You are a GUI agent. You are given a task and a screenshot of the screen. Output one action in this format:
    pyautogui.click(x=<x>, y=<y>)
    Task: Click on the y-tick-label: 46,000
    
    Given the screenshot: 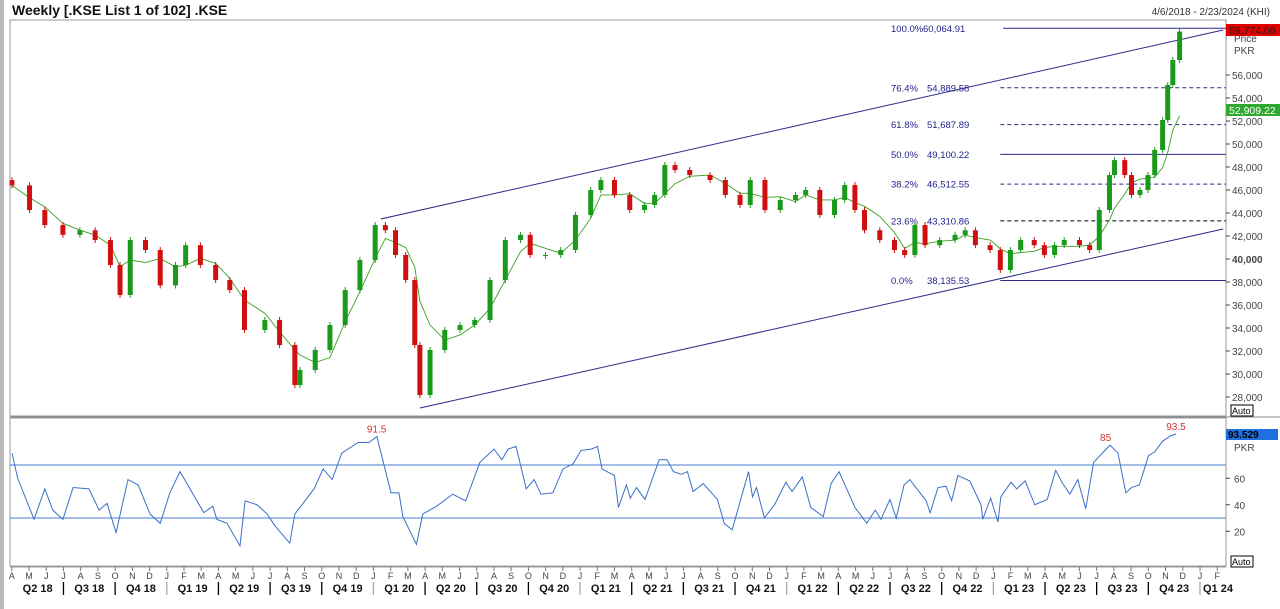 What is the action you would take?
    pyautogui.click(x=1247, y=191)
    